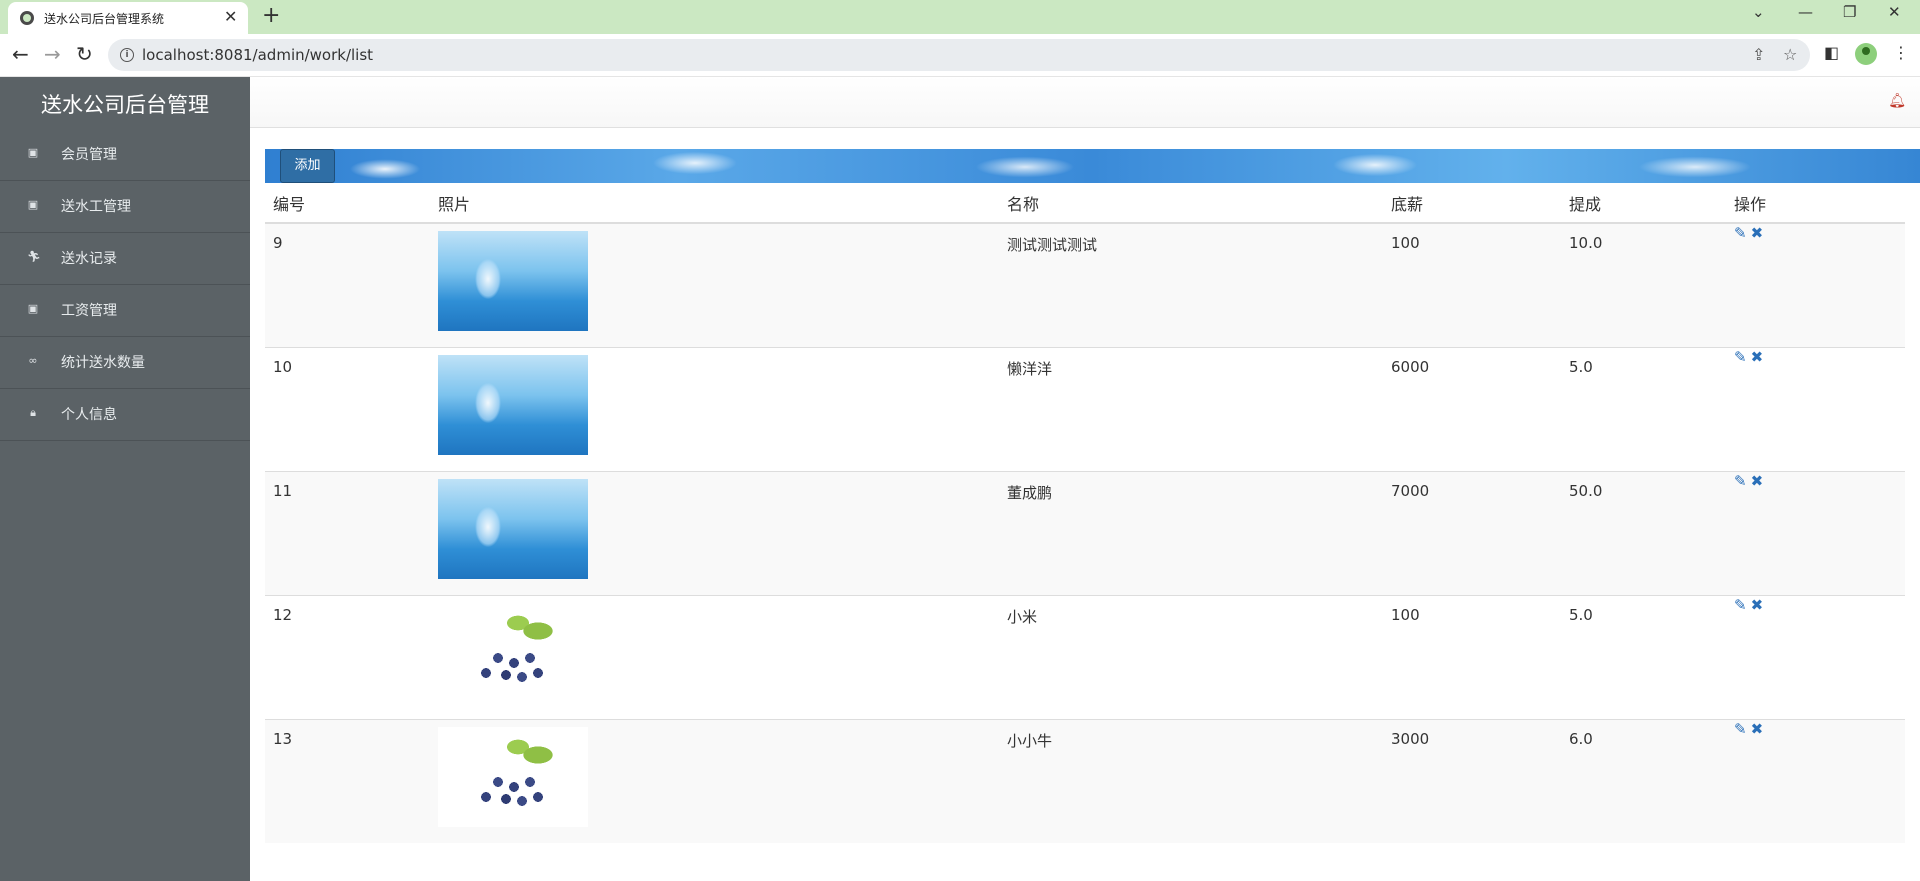  Describe the element at coordinates (27, 18) in the screenshot. I see `globe-icon` at that location.